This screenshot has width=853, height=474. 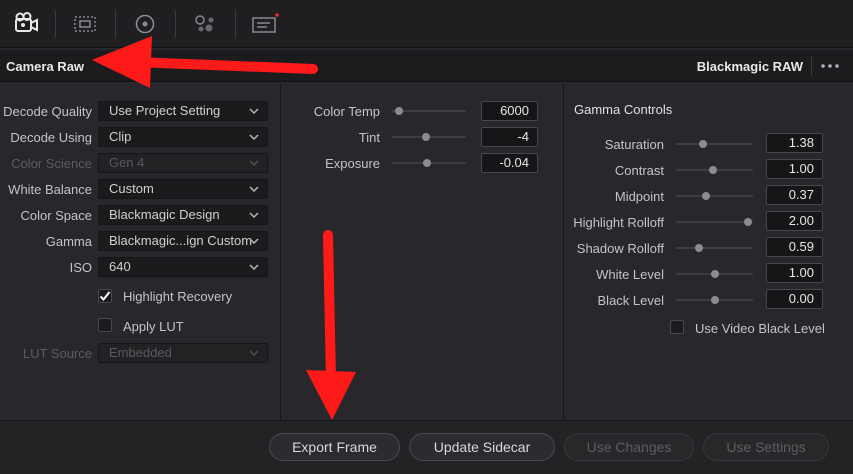 What do you see at coordinates (794, 247) in the screenshot?
I see `shadow-rolloff-field: 0.59` at bounding box center [794, 247].